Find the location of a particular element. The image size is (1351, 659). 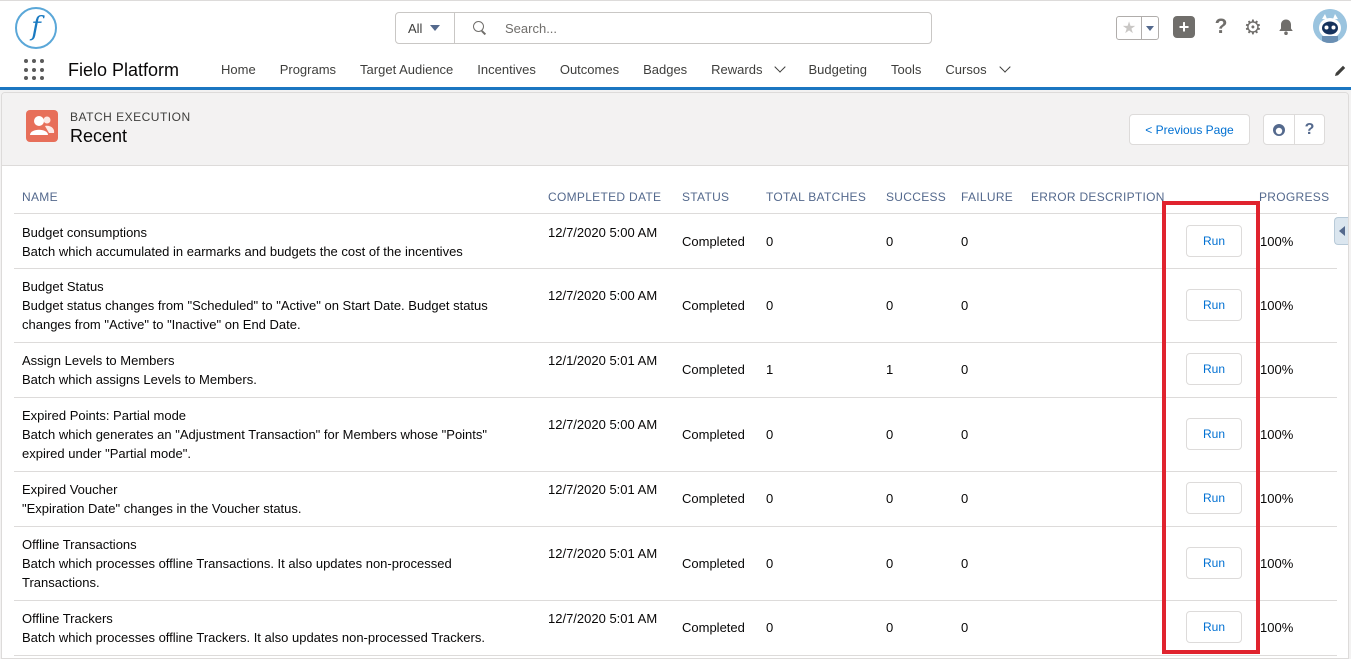

star-icon: ★ is located at coordinates (1129, 28).